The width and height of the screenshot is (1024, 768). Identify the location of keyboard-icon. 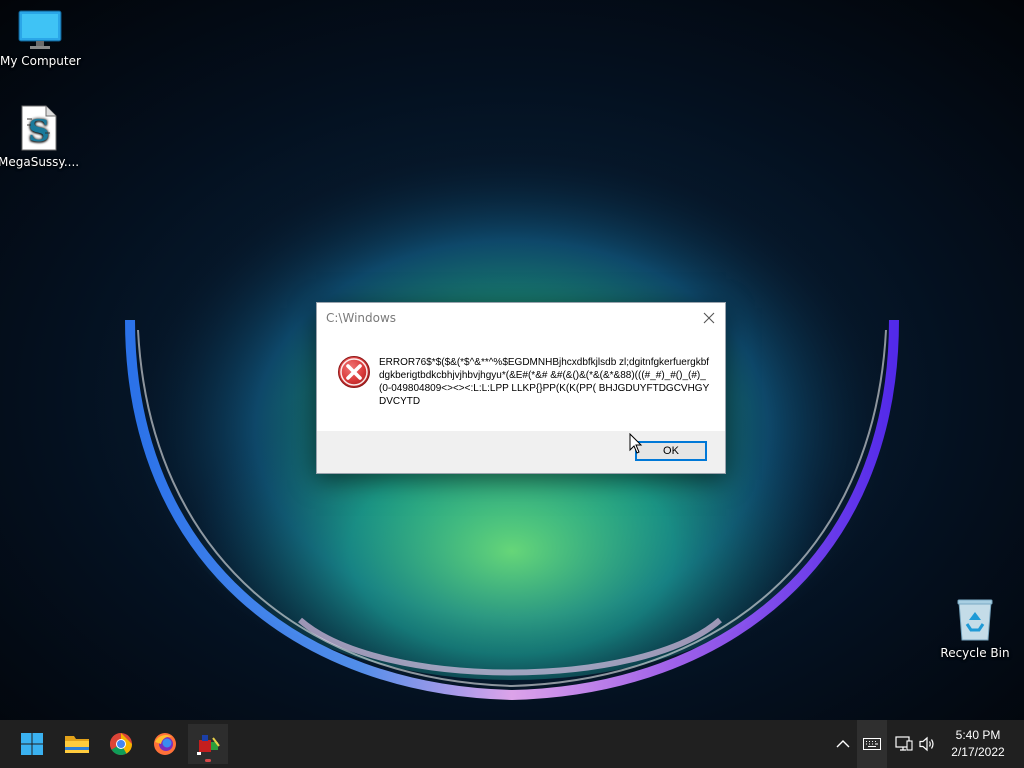
(872, 744).